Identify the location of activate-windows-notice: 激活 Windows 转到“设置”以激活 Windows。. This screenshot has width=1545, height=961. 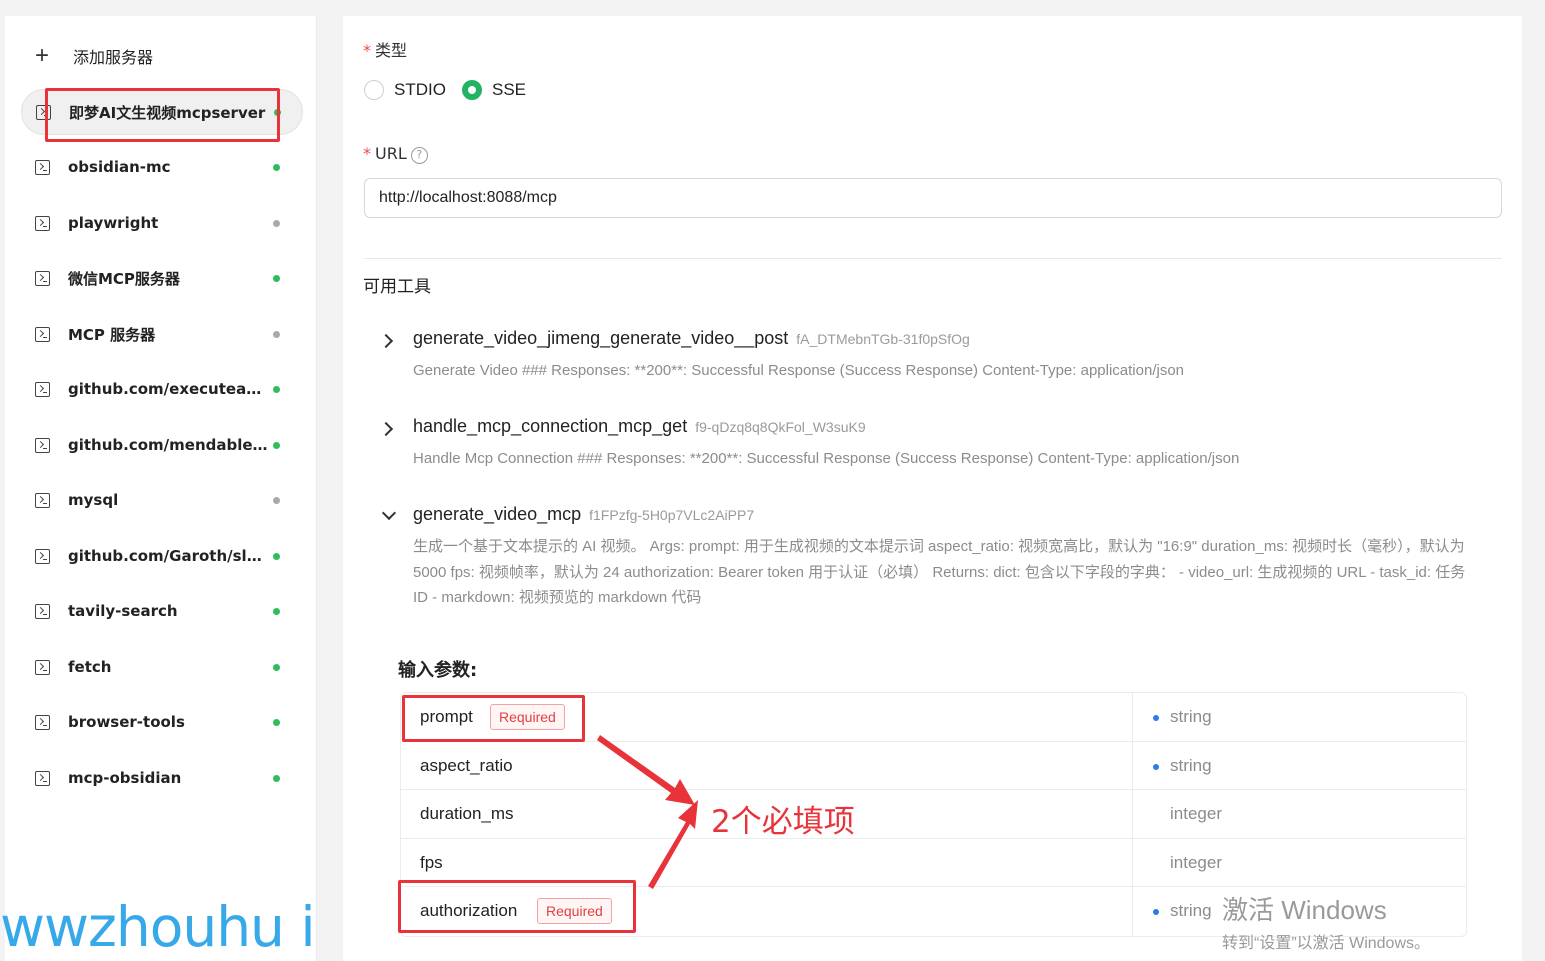
(1326, 921).